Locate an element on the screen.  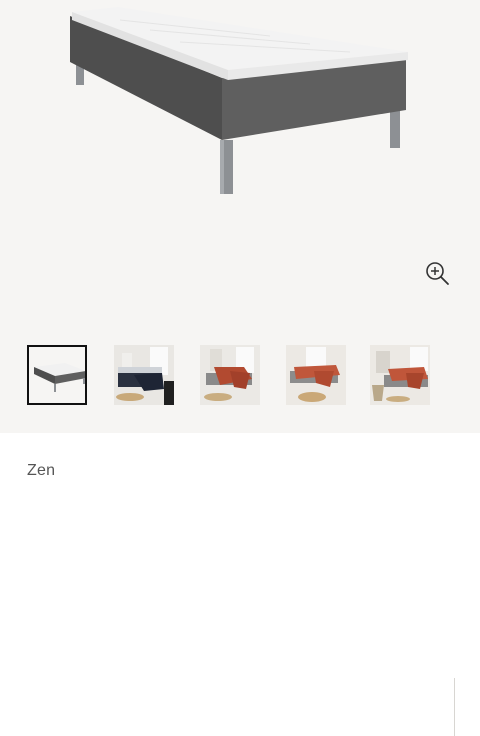
product-name: Zen is located at coordinates (41, 470).